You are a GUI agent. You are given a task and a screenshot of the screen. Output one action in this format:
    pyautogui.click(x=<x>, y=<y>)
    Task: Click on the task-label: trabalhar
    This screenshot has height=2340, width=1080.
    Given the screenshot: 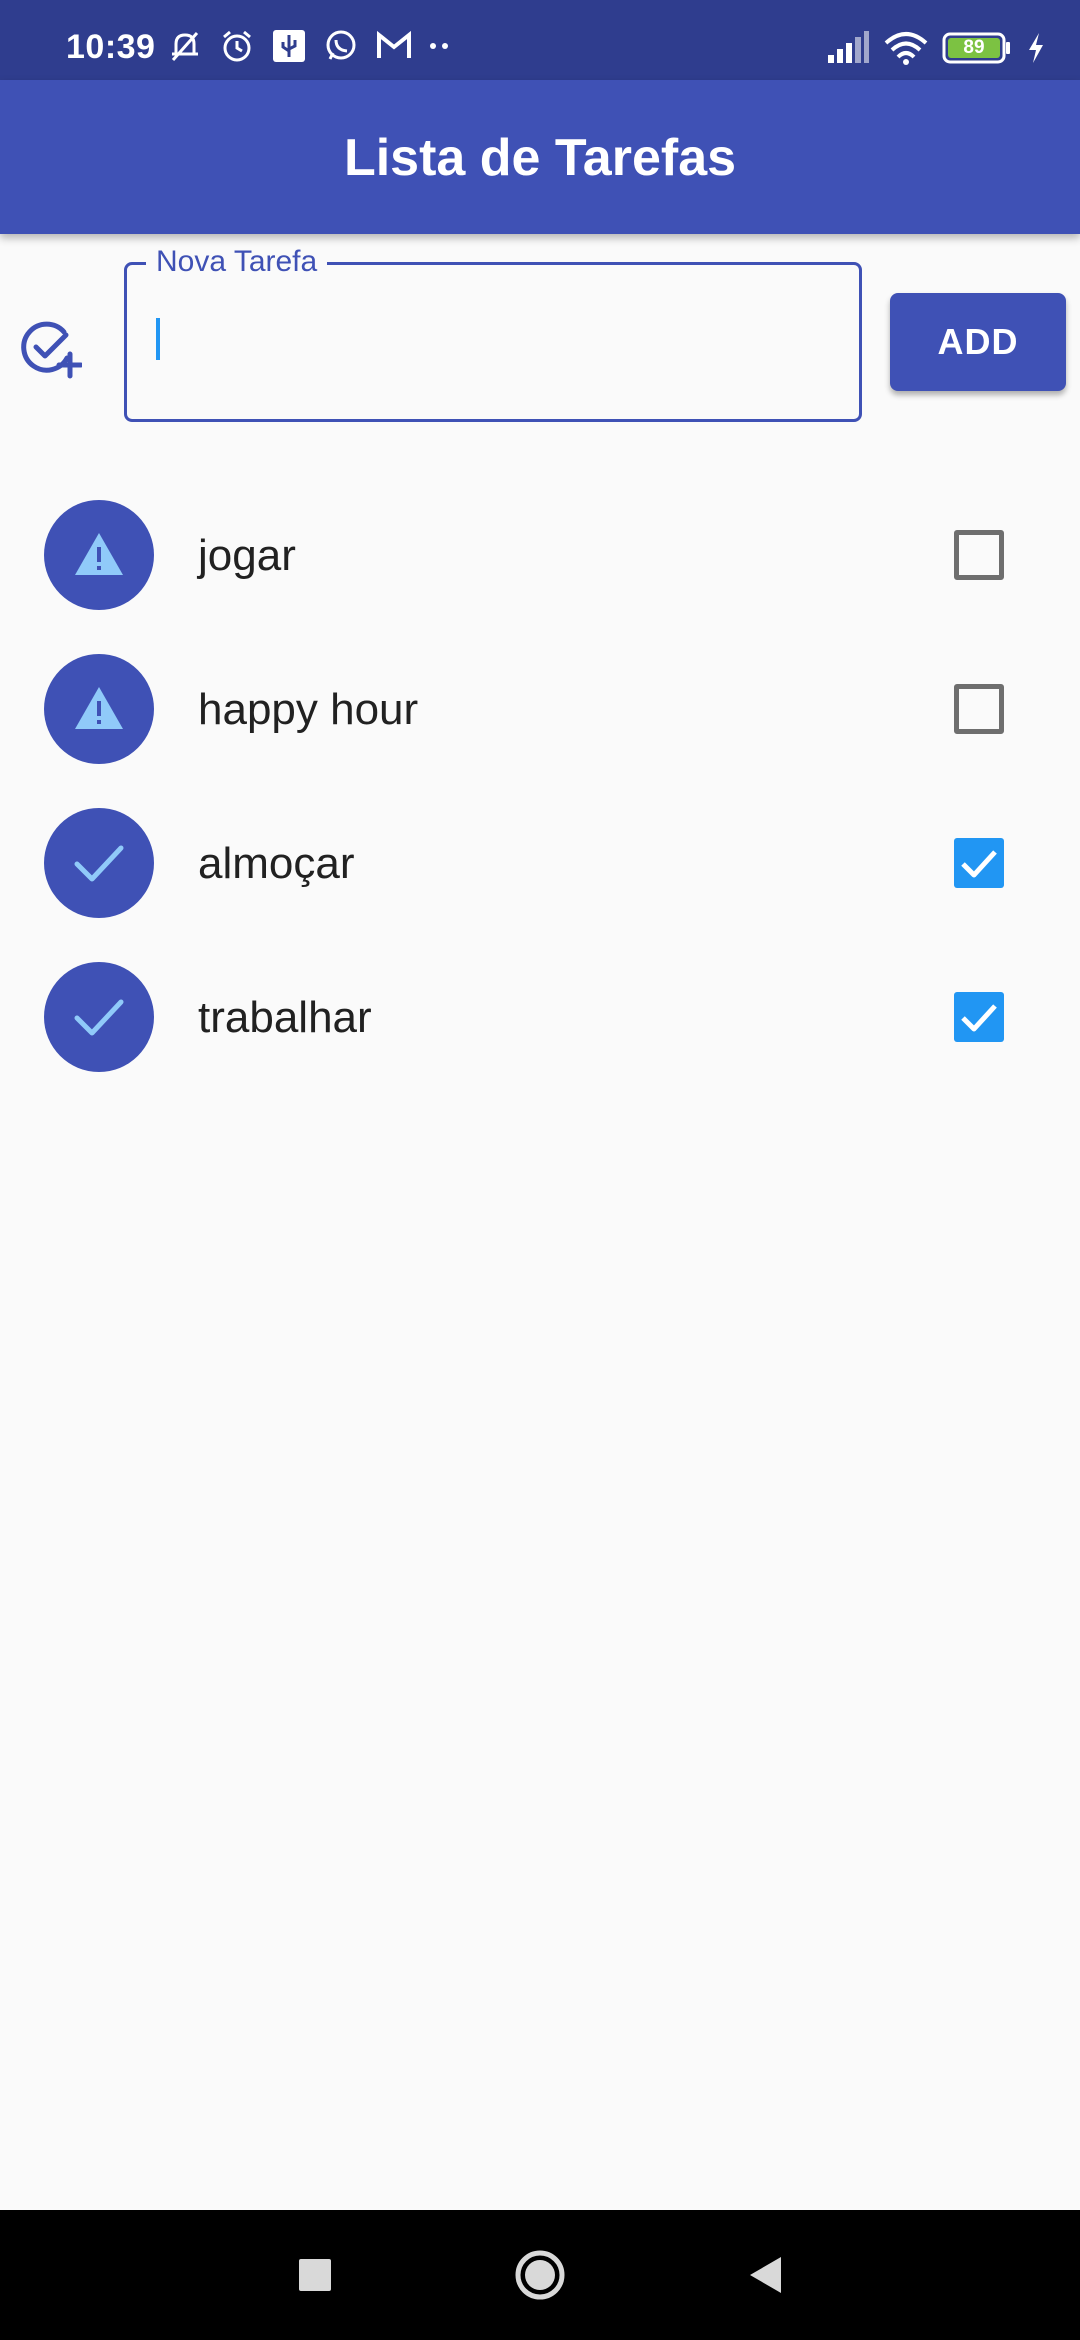 What is the action you would take?
    pyautogui.click(x=285, y=1017)
    